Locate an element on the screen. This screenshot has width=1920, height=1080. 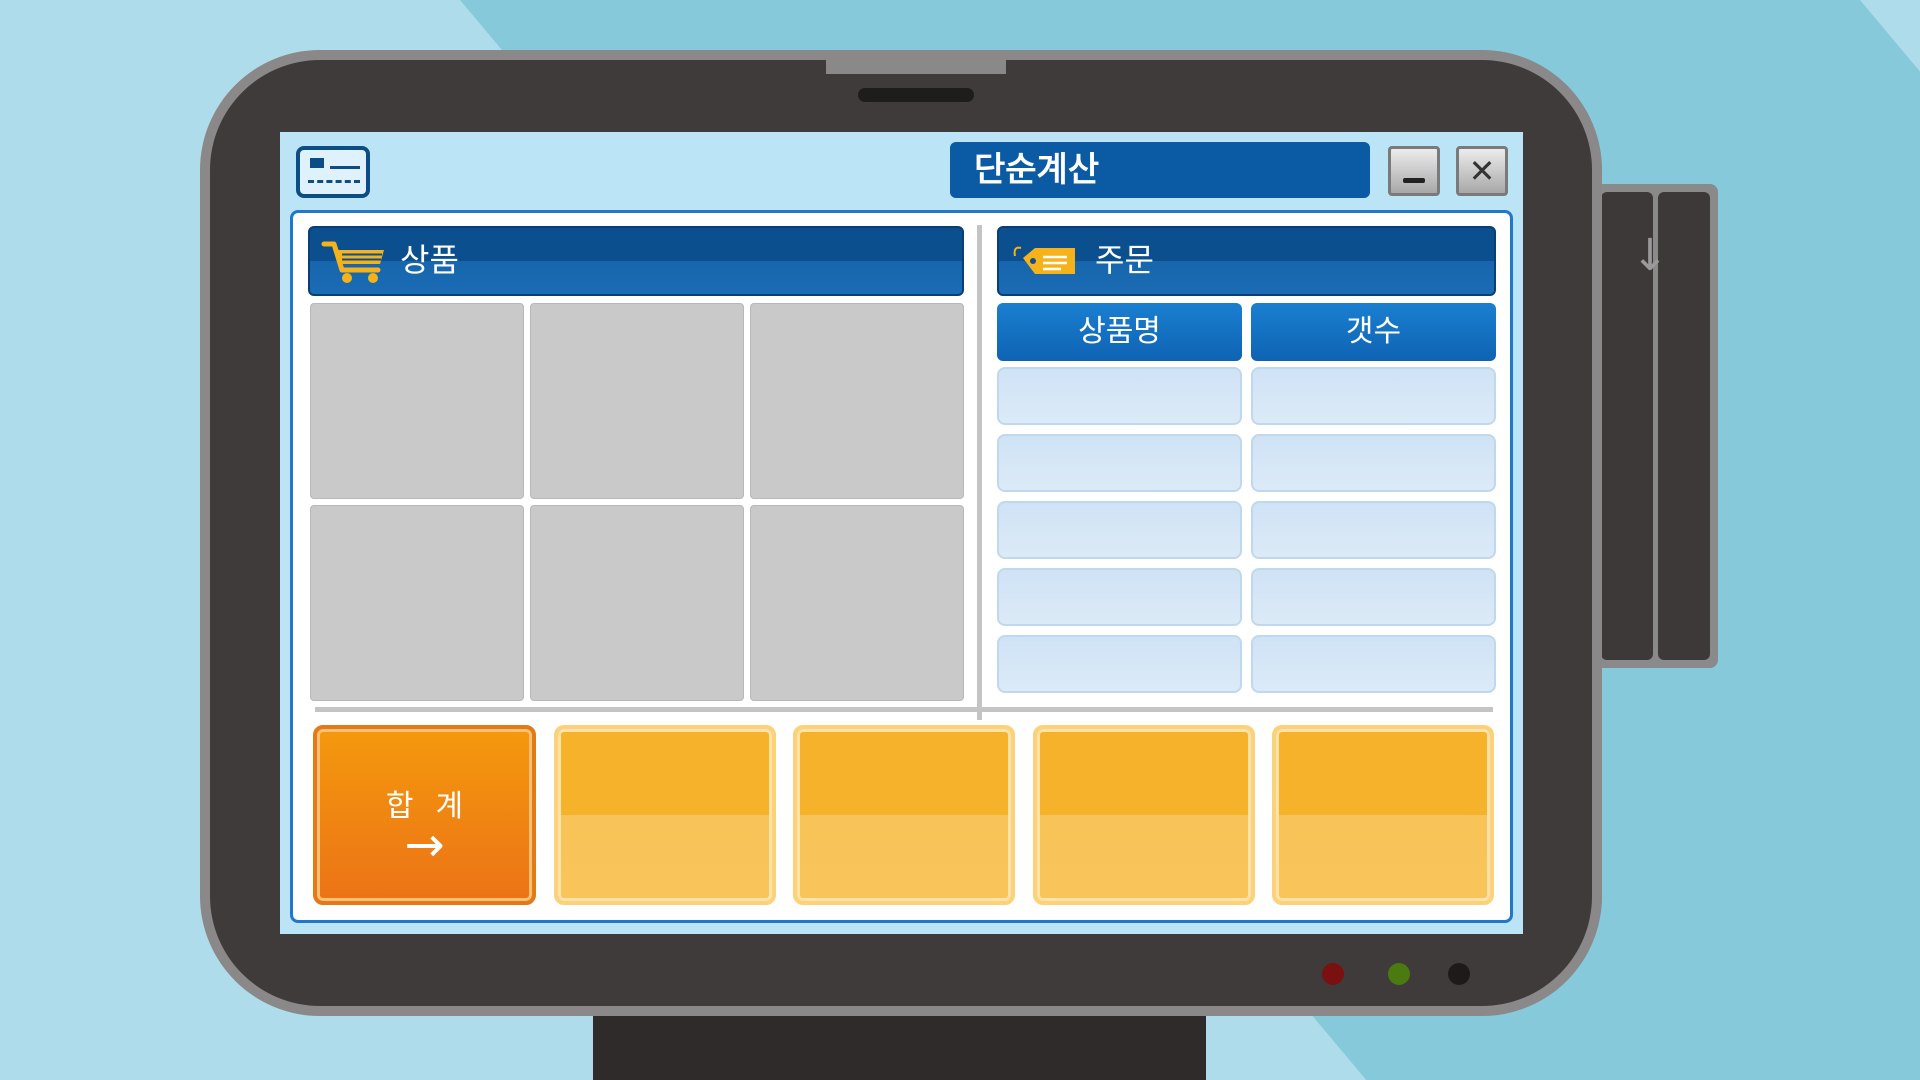
minimize-button is located at coordinates (1414, 171).